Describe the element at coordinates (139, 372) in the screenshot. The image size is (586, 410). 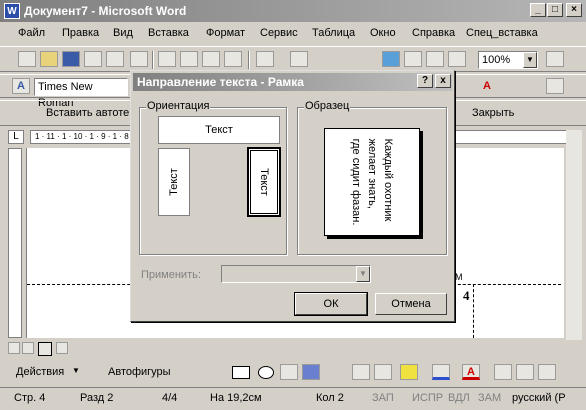
I see `autoshapes-menu-button: Автофигуры` at that location.